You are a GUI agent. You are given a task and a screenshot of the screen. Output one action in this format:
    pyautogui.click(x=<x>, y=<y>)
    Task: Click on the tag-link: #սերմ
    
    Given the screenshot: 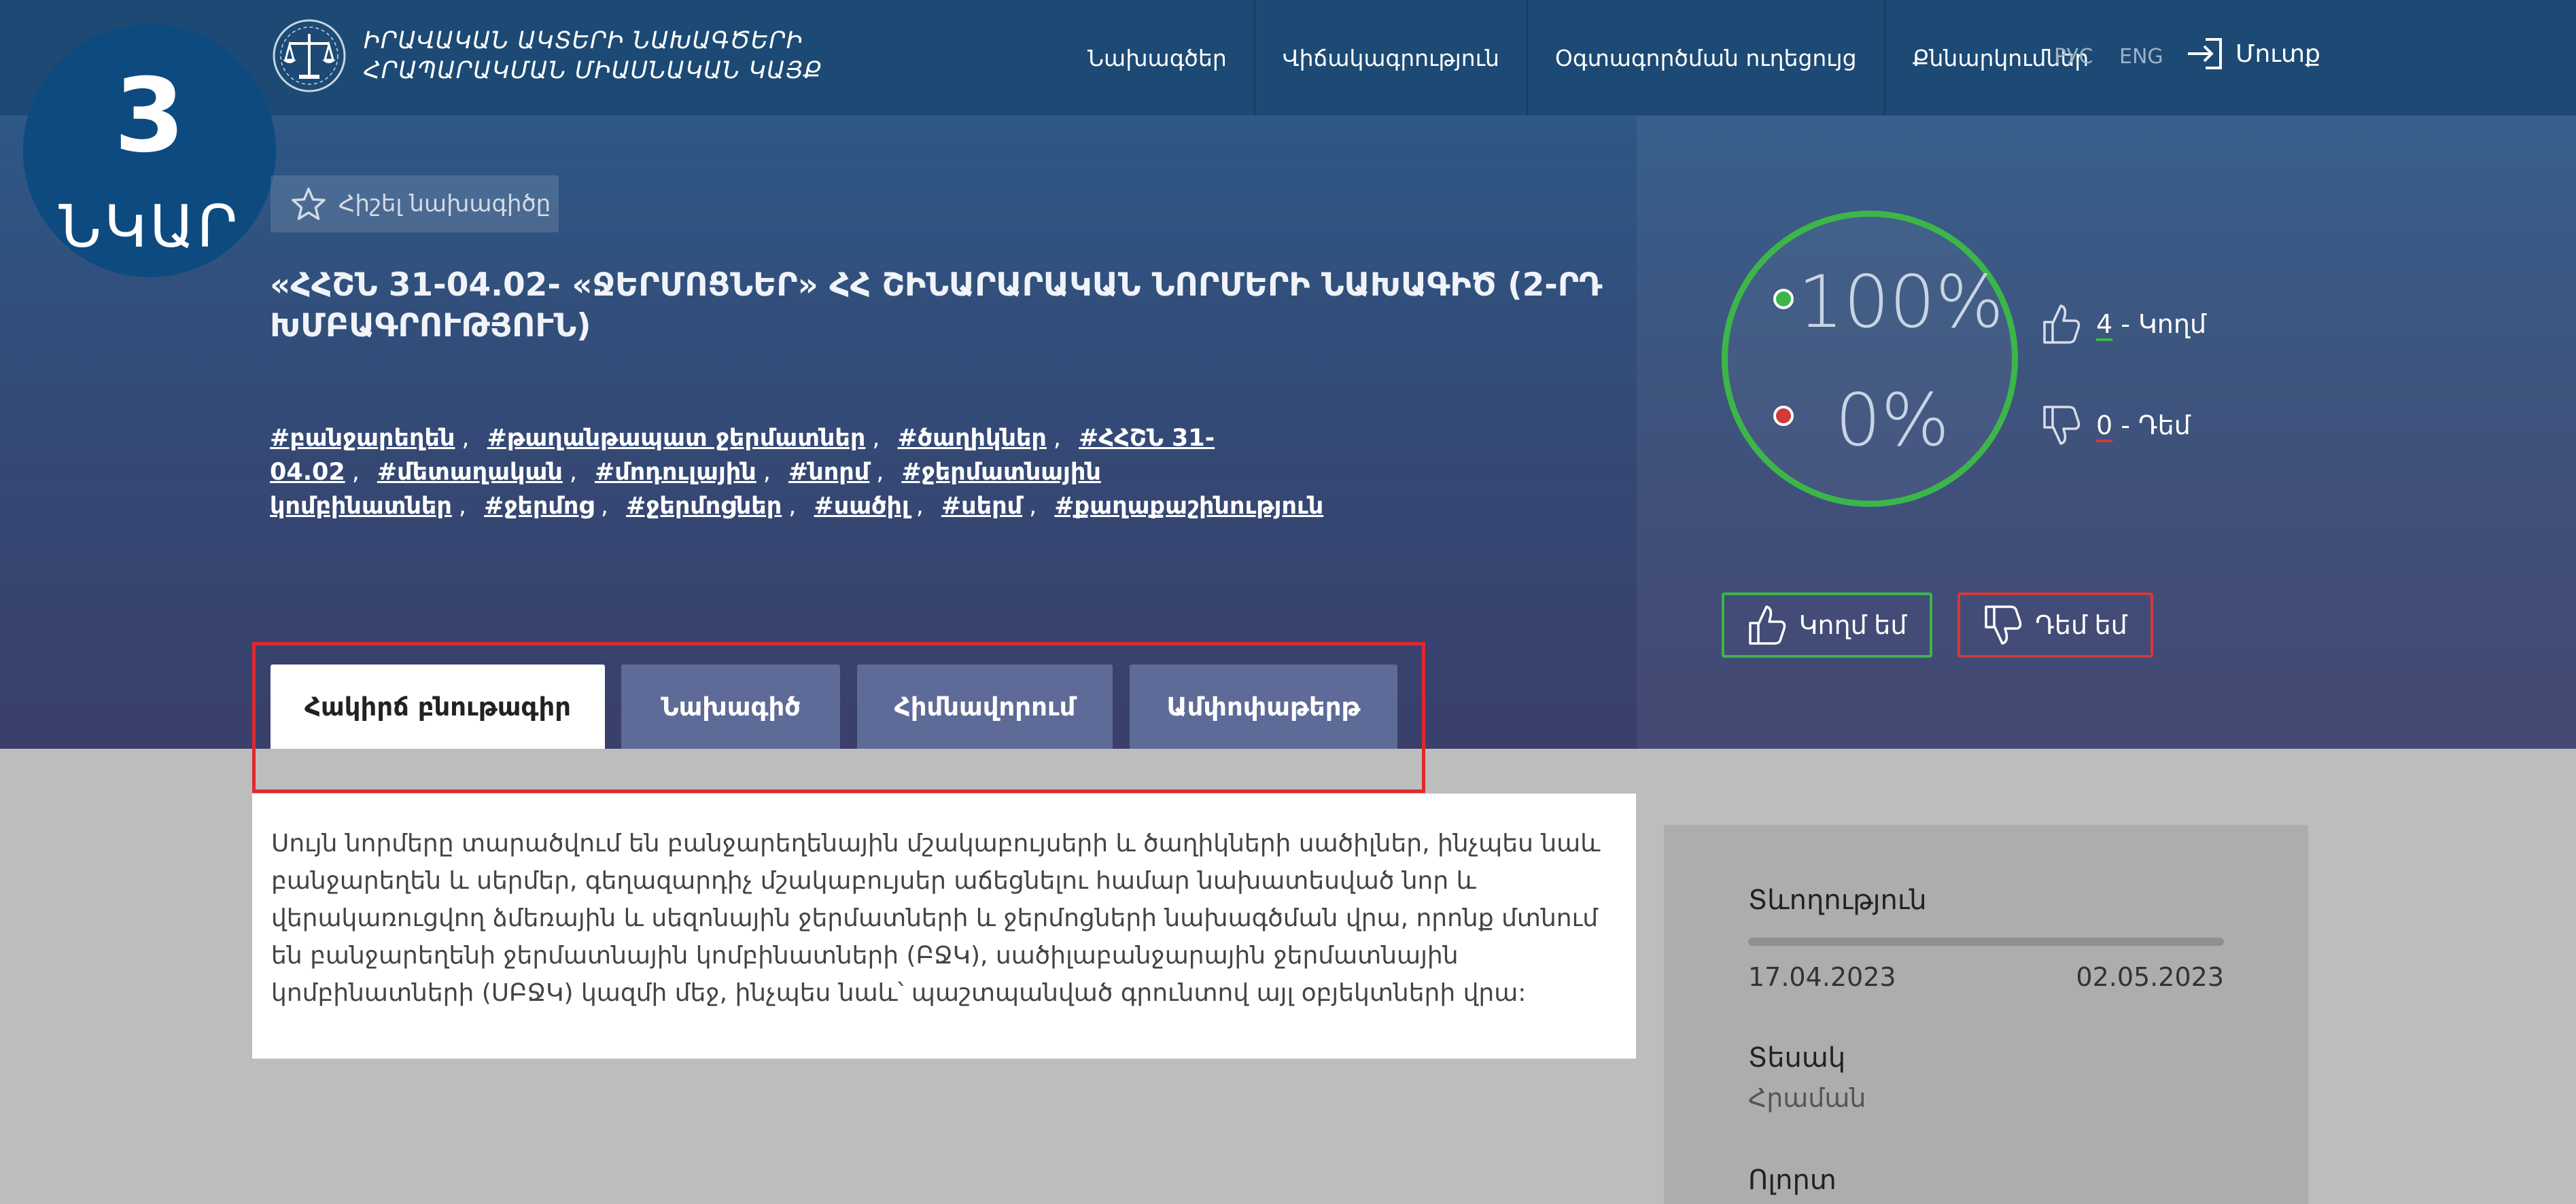 What is the action you would take?
    pyautogui.click(x=981, y=506)
    